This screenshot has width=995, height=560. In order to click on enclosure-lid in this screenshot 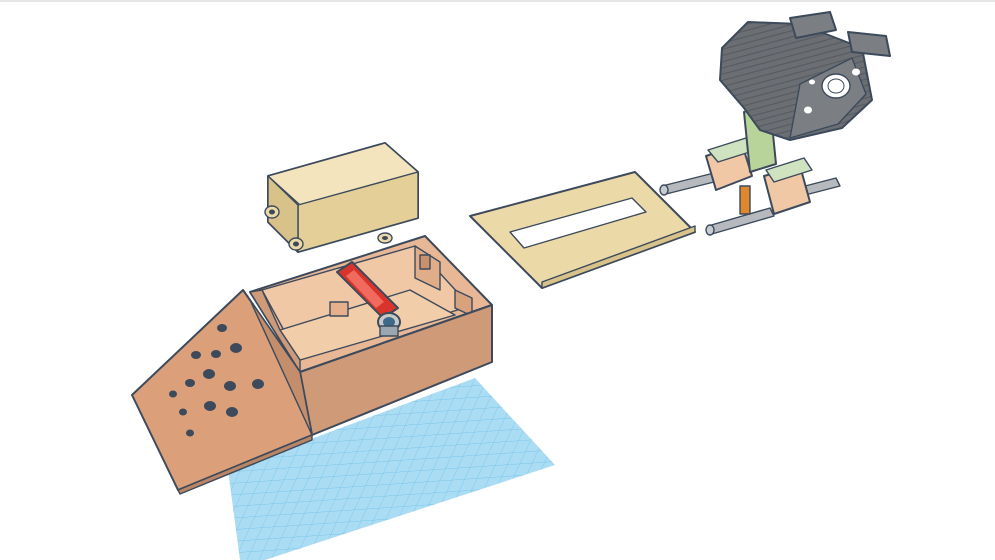, I will do `click(341, 197)`.